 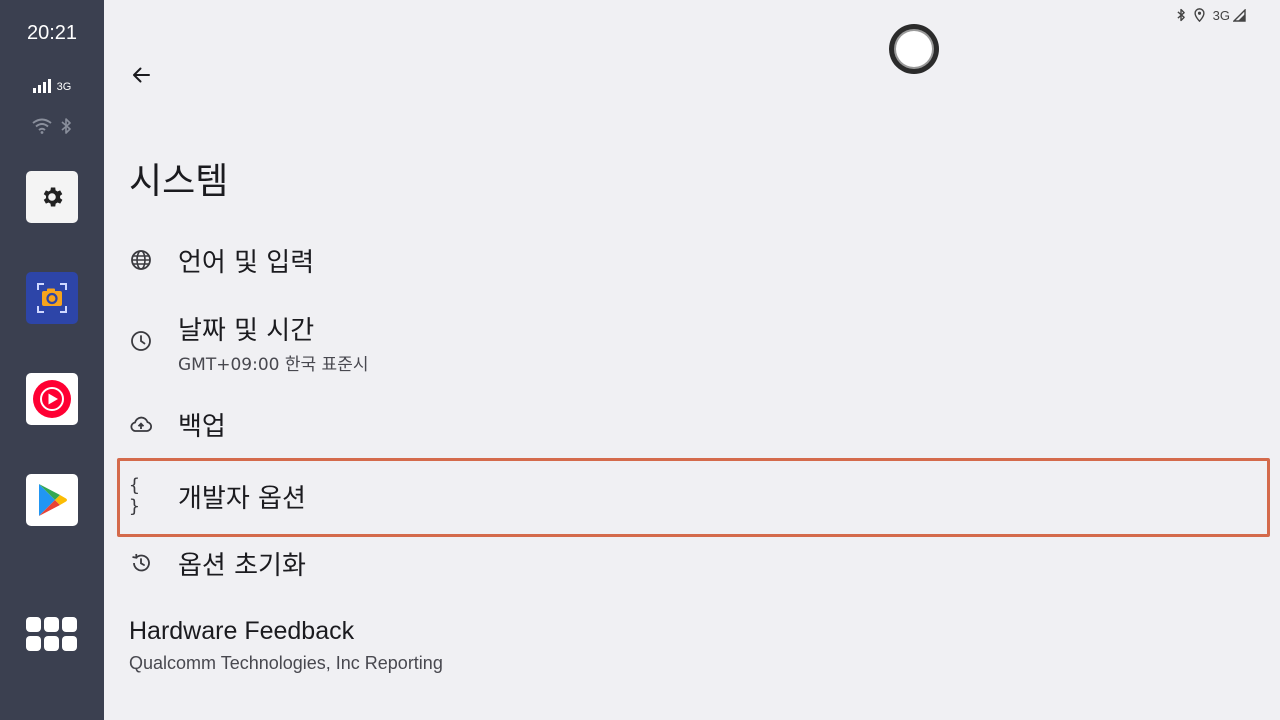 I want to click on network-status: 3G, so click(x=1229, y=15).